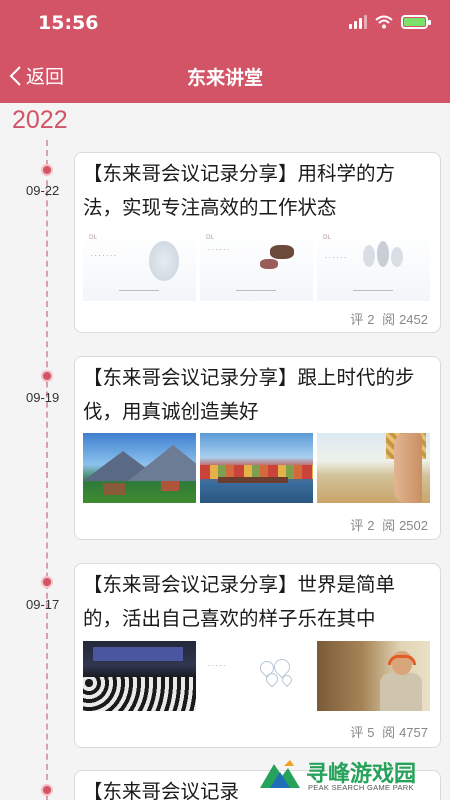 Image resolution: width=450 pixels, height=800 pixels. What do you see at coordinates (224, 78) in the screenshot?
I see `page-title: 东来讲堂` at bounding box center [224, 78].